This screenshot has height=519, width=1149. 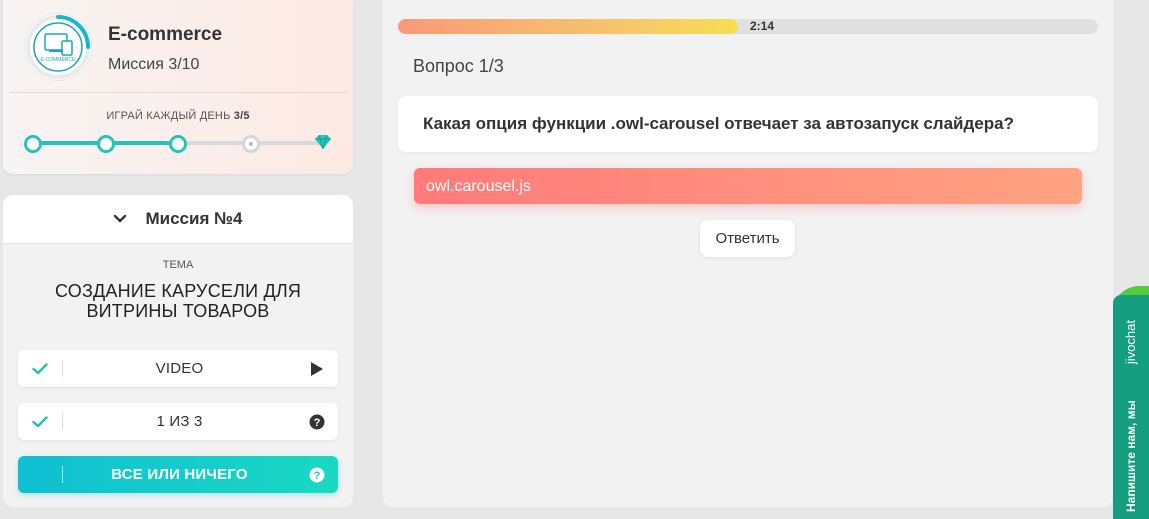 What do you see at coordinates (747, 238) in the screenshot?
I see `submit-button: Ответить` at bounding box center [747, 238].